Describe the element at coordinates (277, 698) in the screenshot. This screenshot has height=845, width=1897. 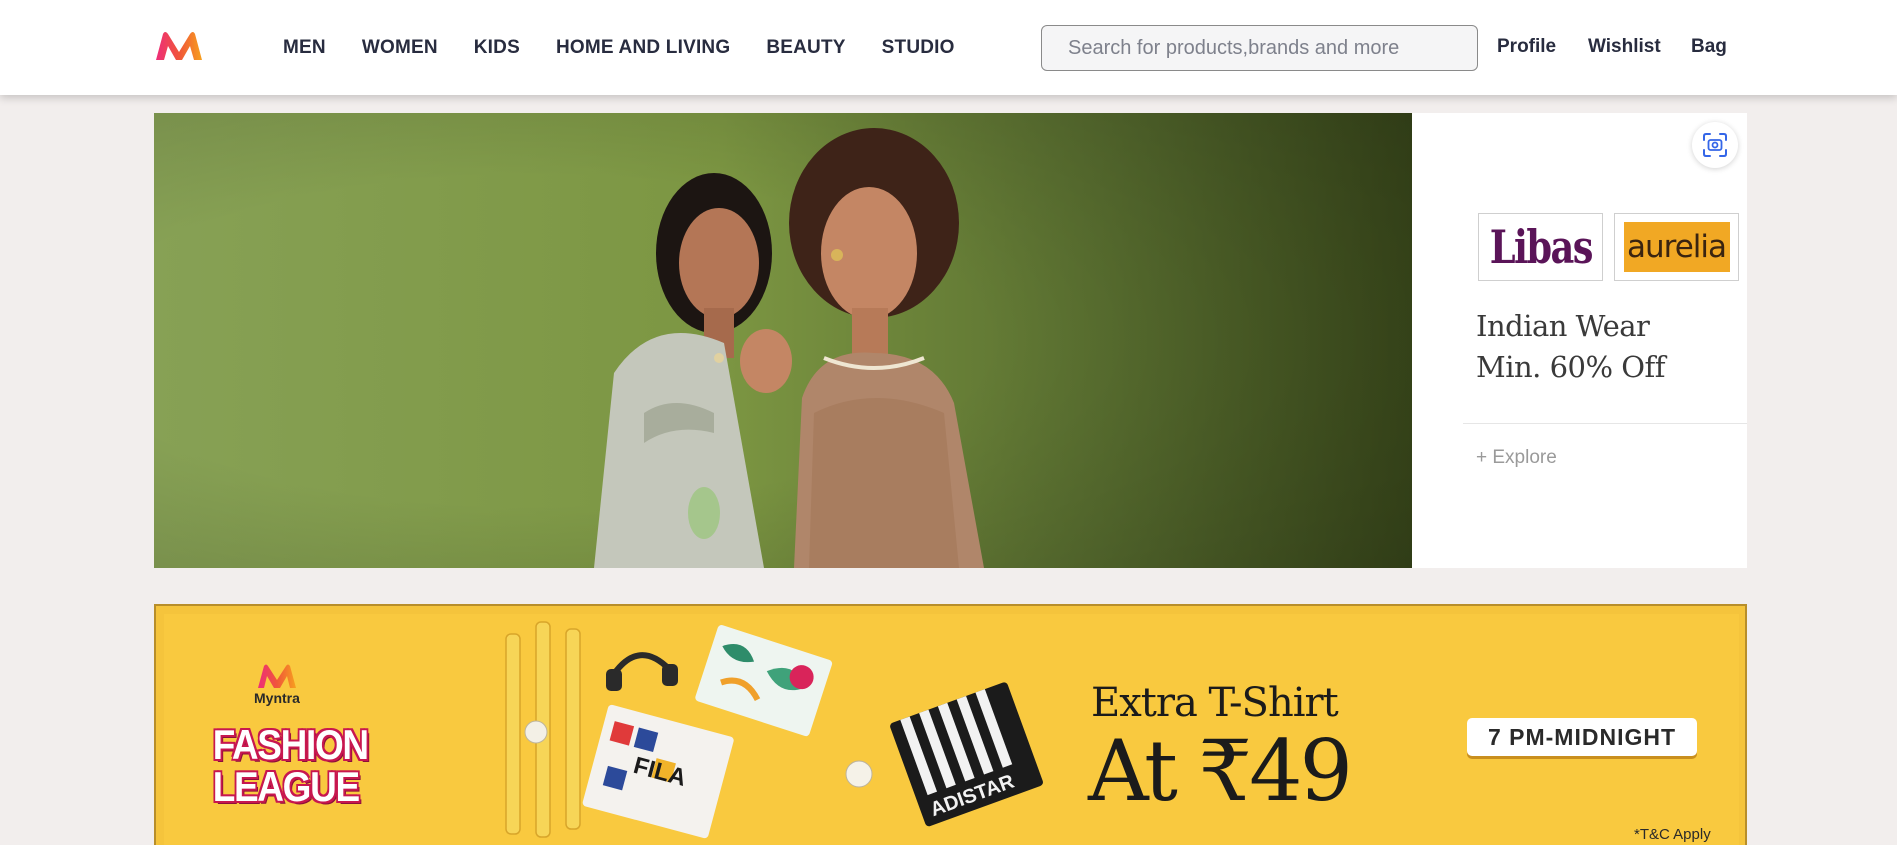
I see `promo-myntra-label: Myntra` at that location.